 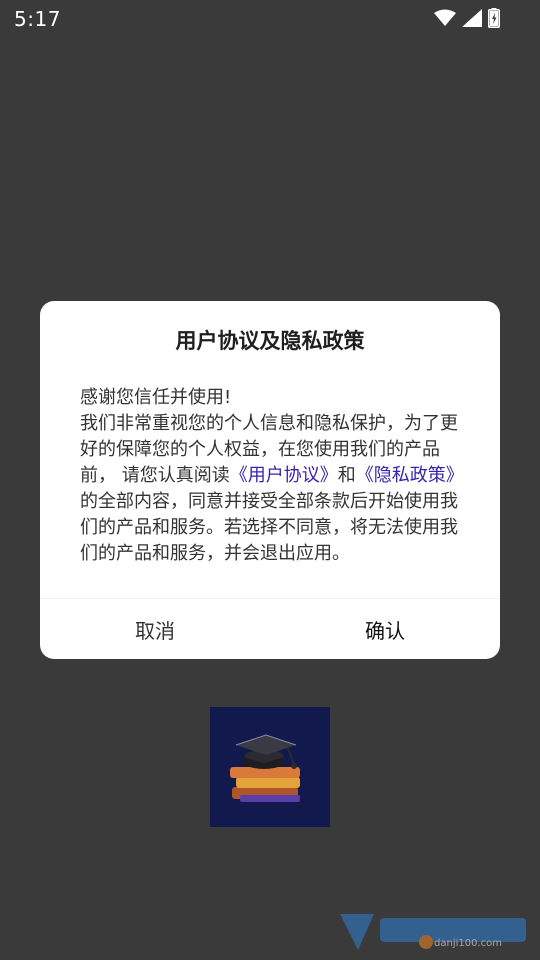 What do you see at coordinates (494, 18) in the screenshot?
I see `battery-charging-icon` at bounding box center [494, 18].